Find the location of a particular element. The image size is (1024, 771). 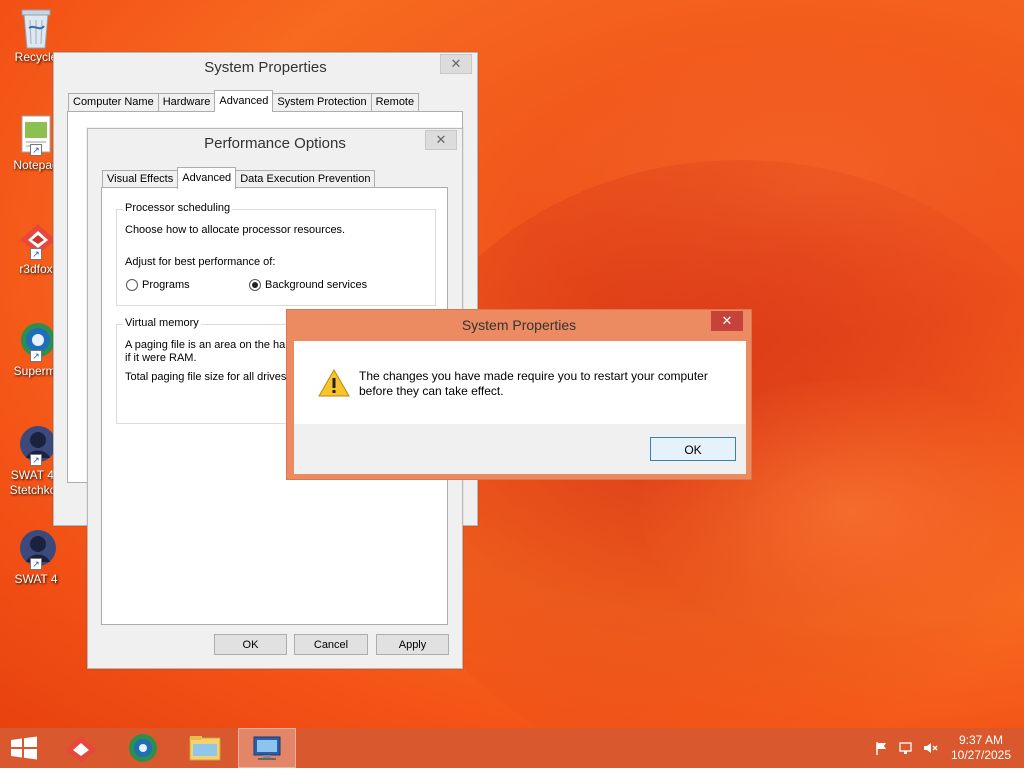

recycle-bin-icon is located at coordinates (36, 27).